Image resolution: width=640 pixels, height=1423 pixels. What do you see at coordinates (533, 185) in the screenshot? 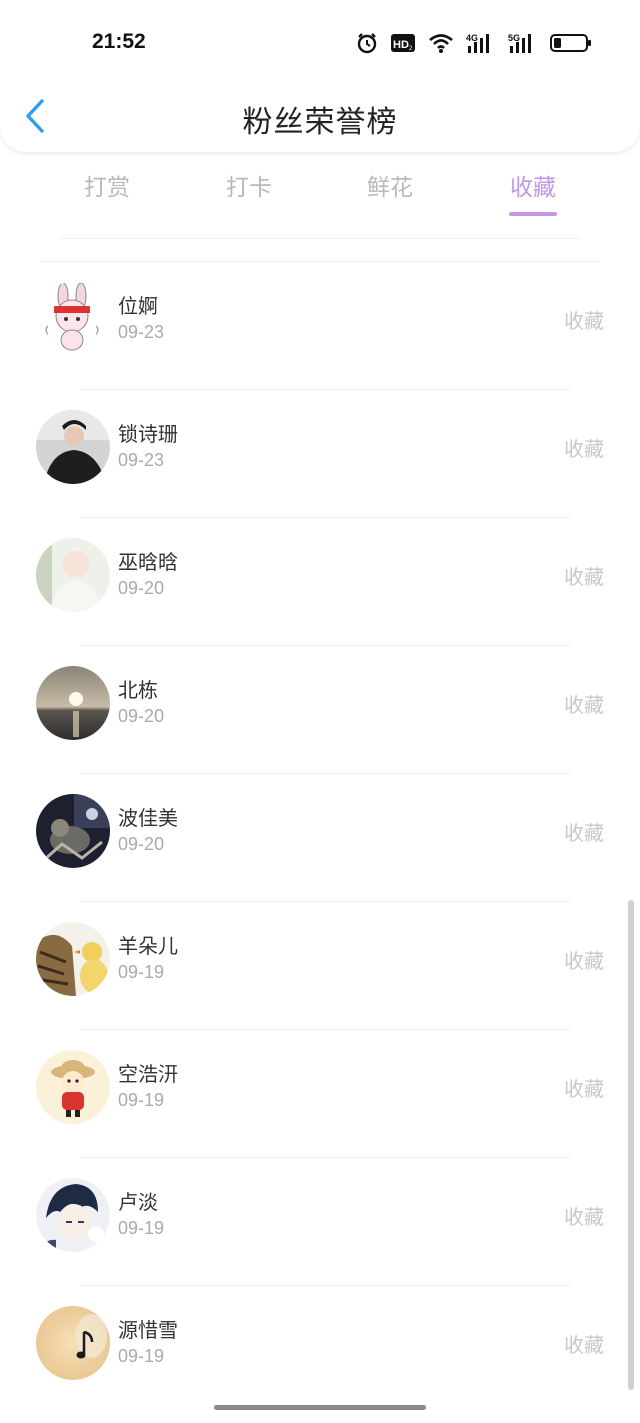
I see `tab-favorites: 收藏` at bounding box center [533, 185].